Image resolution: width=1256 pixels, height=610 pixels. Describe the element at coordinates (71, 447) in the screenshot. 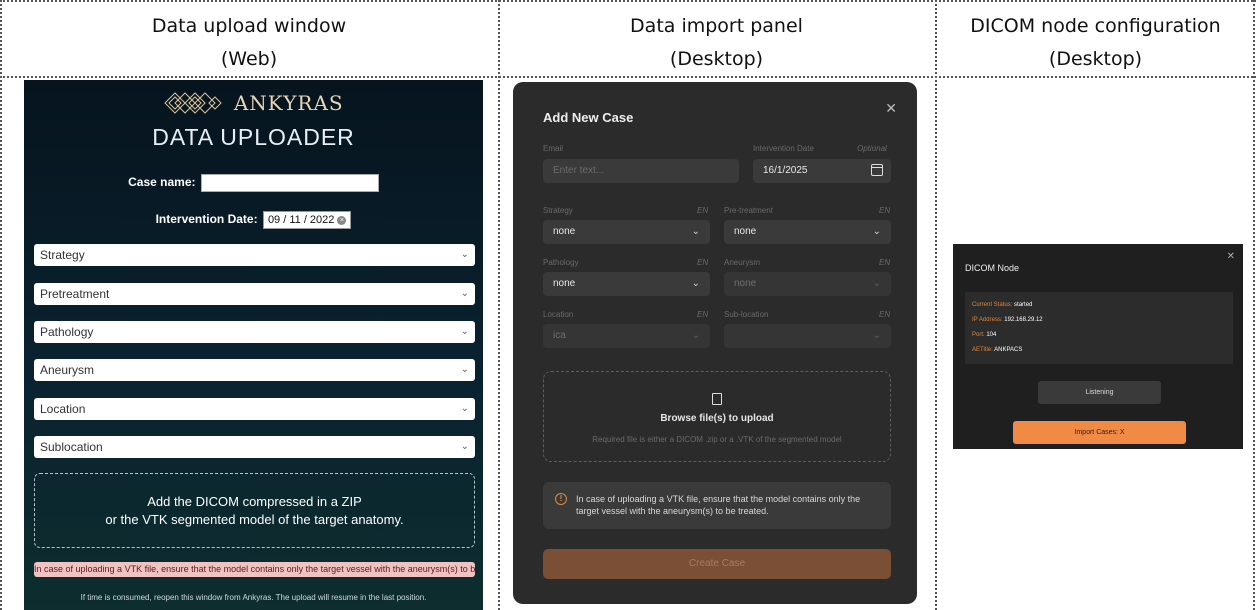

I see `select-label: Sublocation` at that location.